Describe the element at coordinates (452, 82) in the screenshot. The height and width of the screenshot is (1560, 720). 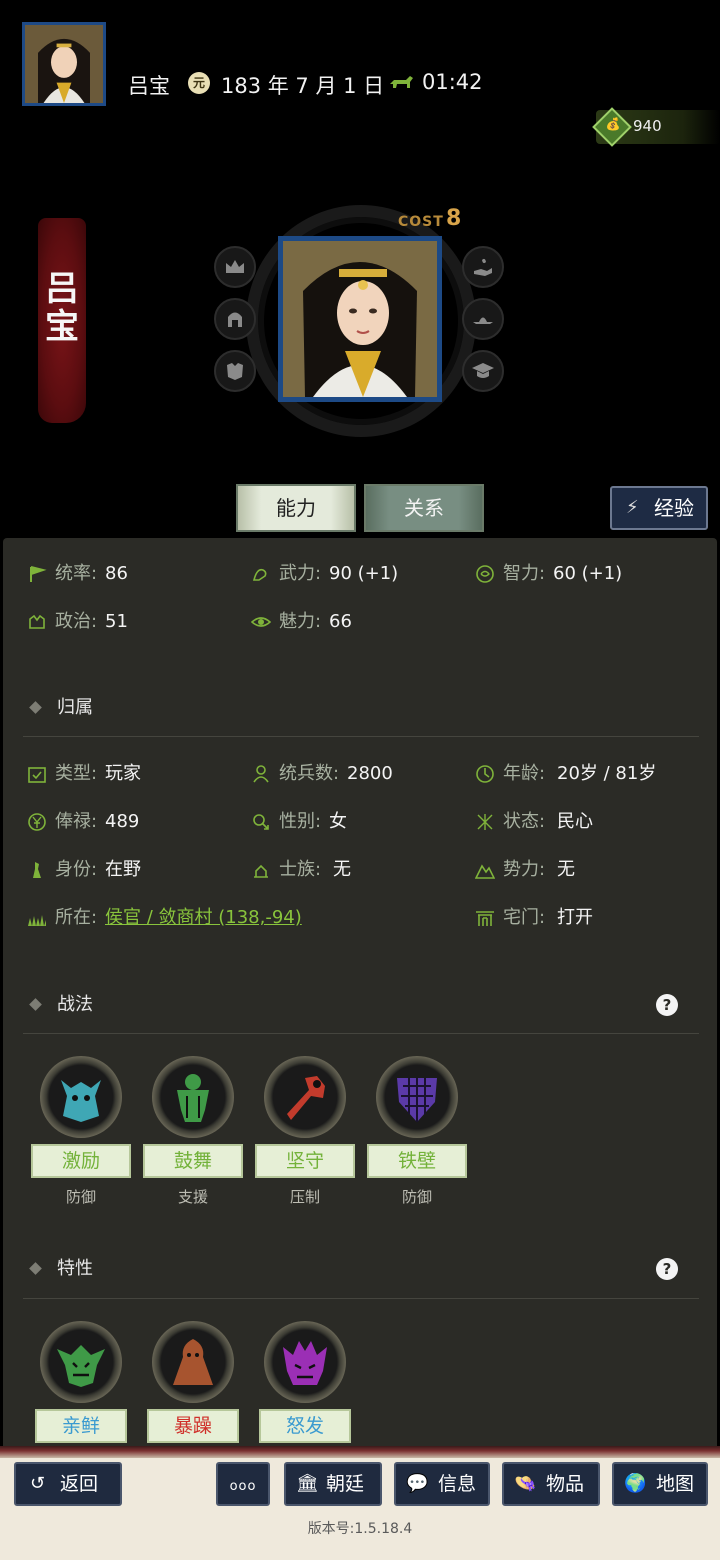
I see `game-time: 01:42` at that location.